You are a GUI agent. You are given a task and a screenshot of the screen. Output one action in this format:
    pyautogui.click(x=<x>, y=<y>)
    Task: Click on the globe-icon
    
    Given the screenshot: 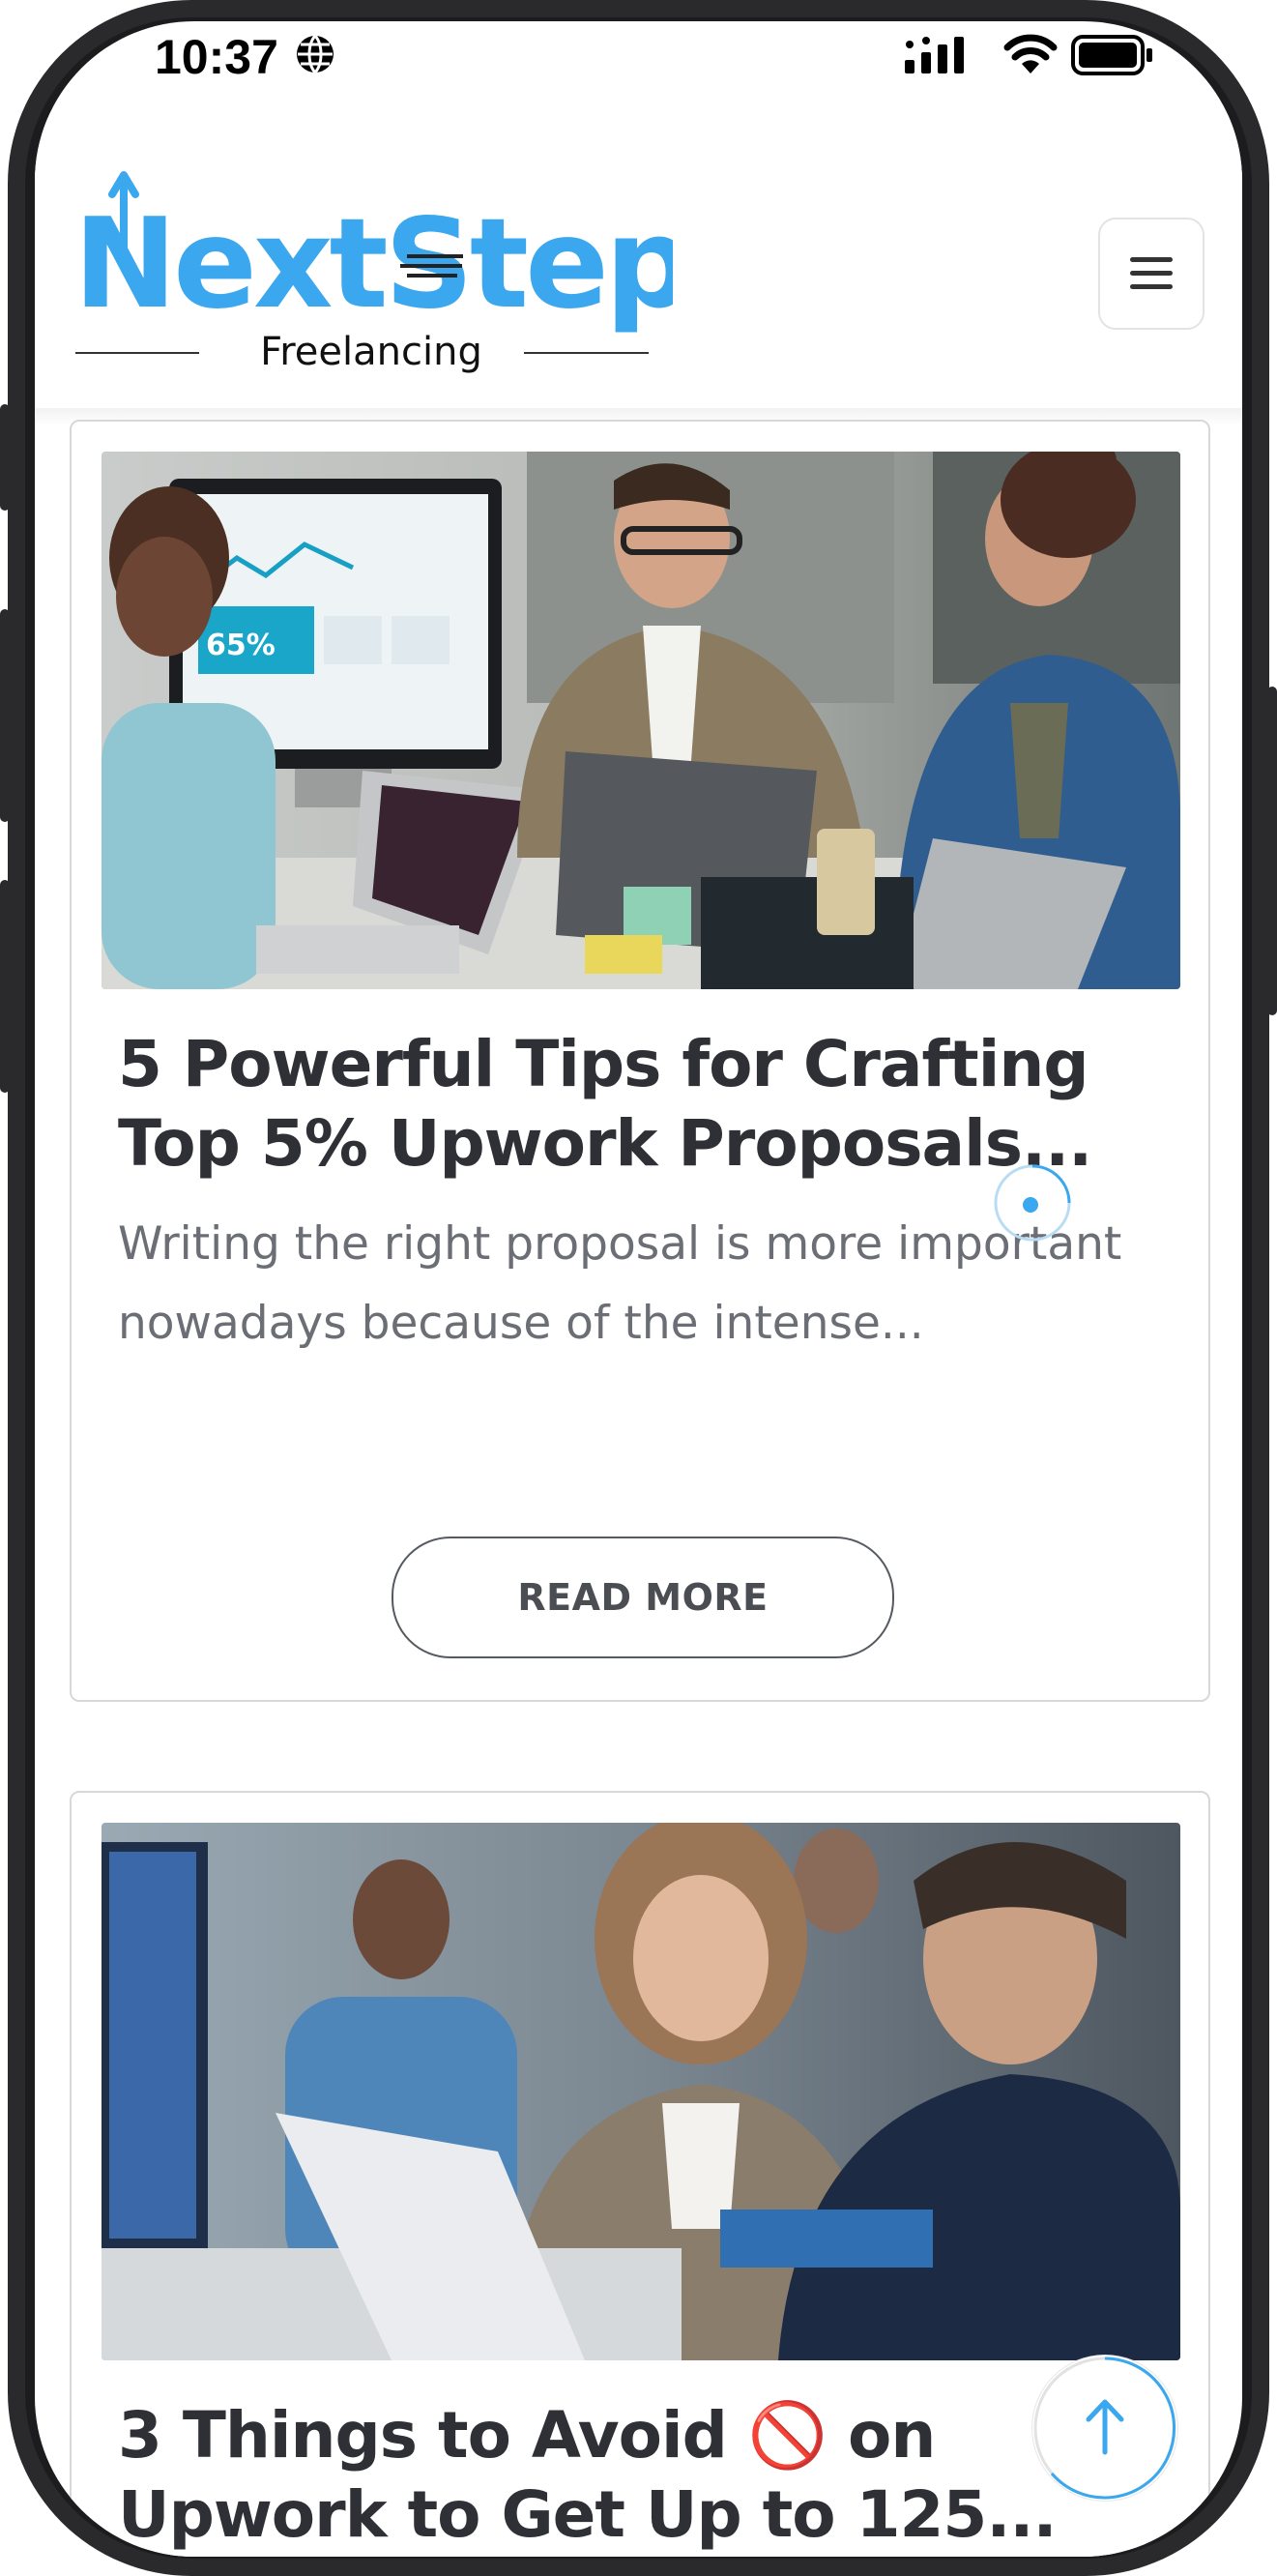 What is the action you would take?
    pyautogui.click(x=315, y=54)
    